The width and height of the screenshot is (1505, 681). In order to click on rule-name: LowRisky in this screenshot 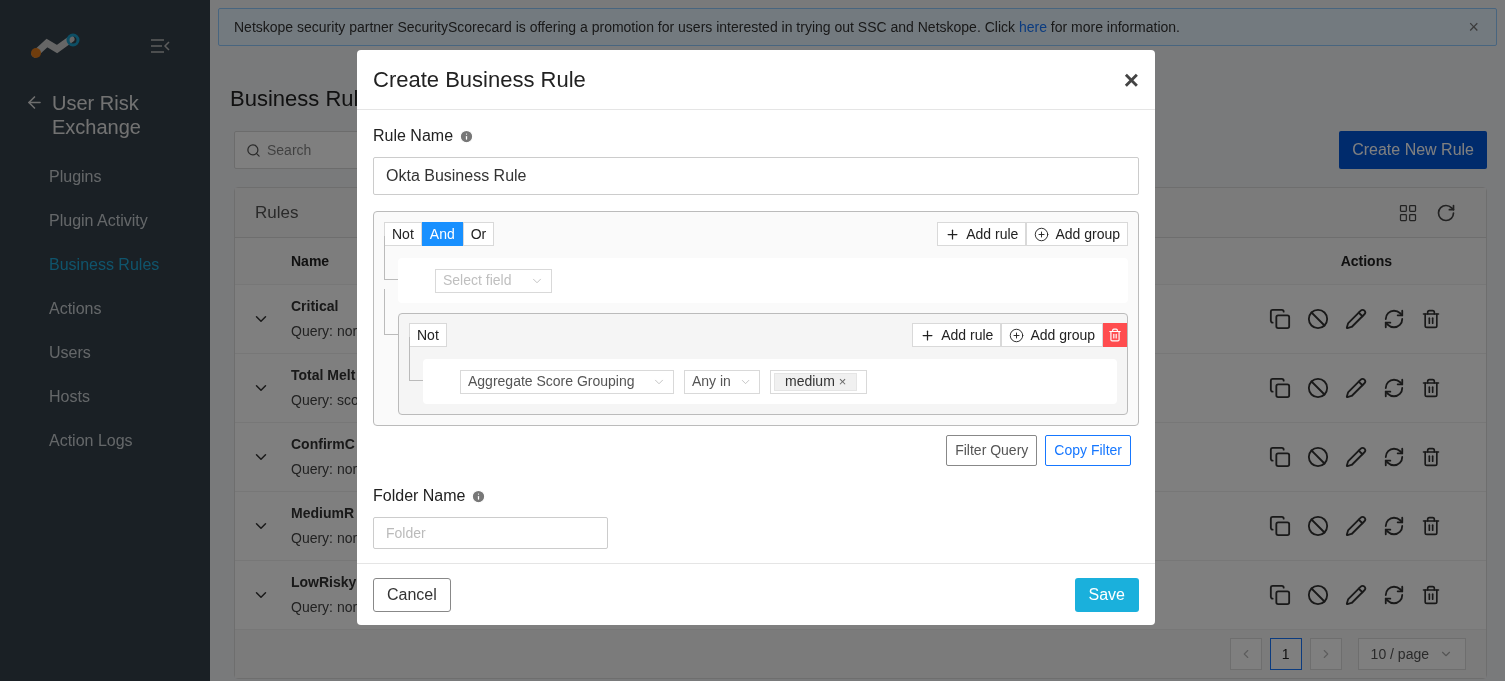, I will do `click(324, 582)`.